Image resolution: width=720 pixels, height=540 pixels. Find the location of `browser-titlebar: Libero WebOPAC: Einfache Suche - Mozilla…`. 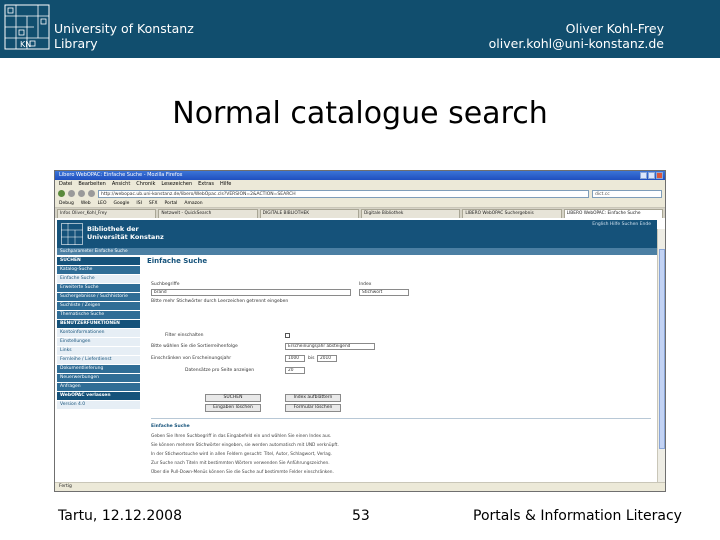

browser-titlebar: Libero WebOPAC: Einfache Suche - Mozilla… is located at coordinates (360, 175).